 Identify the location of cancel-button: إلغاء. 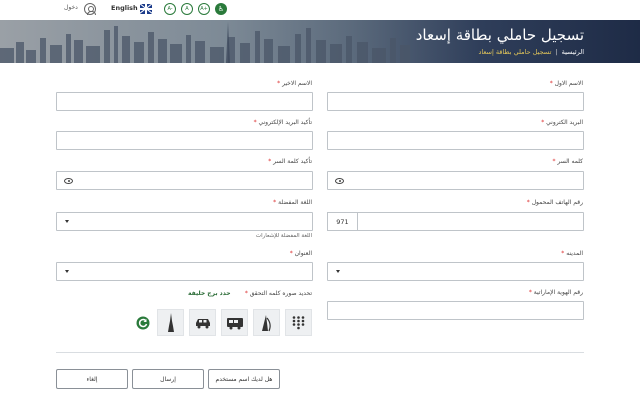
(92, 379).